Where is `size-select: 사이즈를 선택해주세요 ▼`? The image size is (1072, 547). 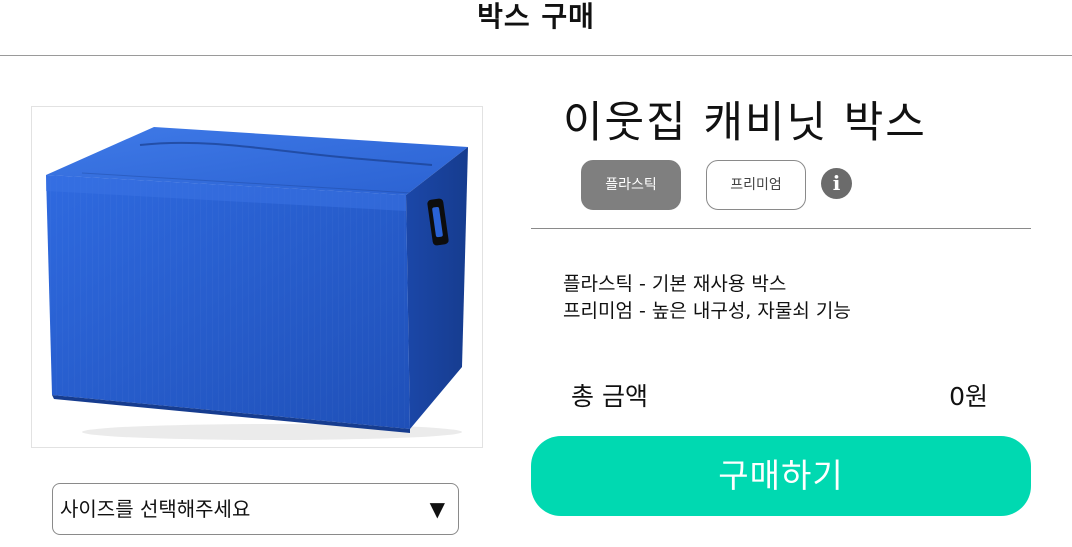 size-select: 사이즈를 선택해주세요 ▼ is located at coordinates (255, 509).